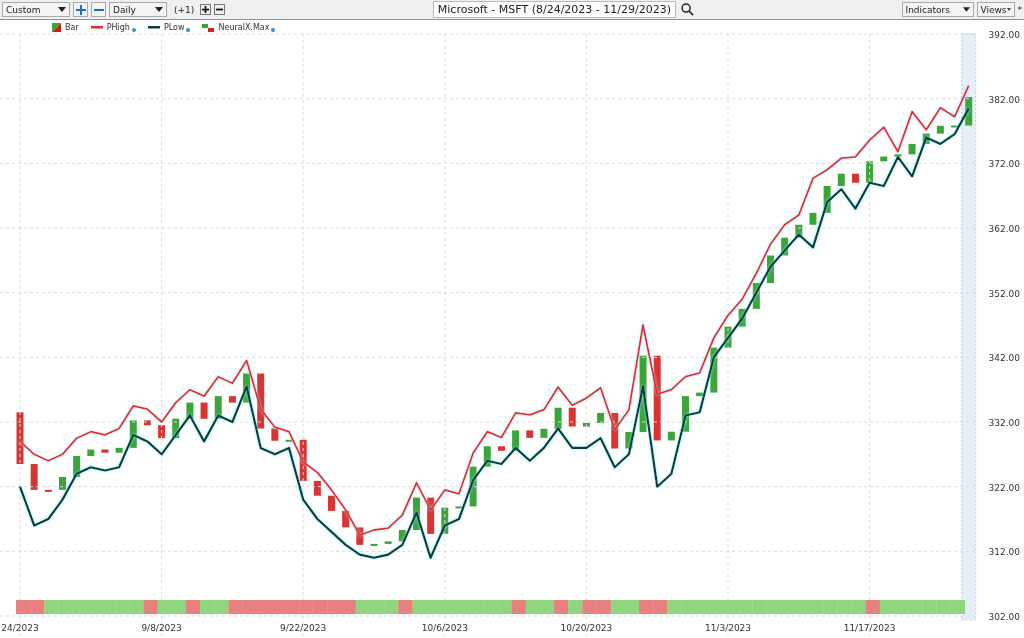 The image size is (1024, 638). I want to click on increase-button, so click(206, 9).